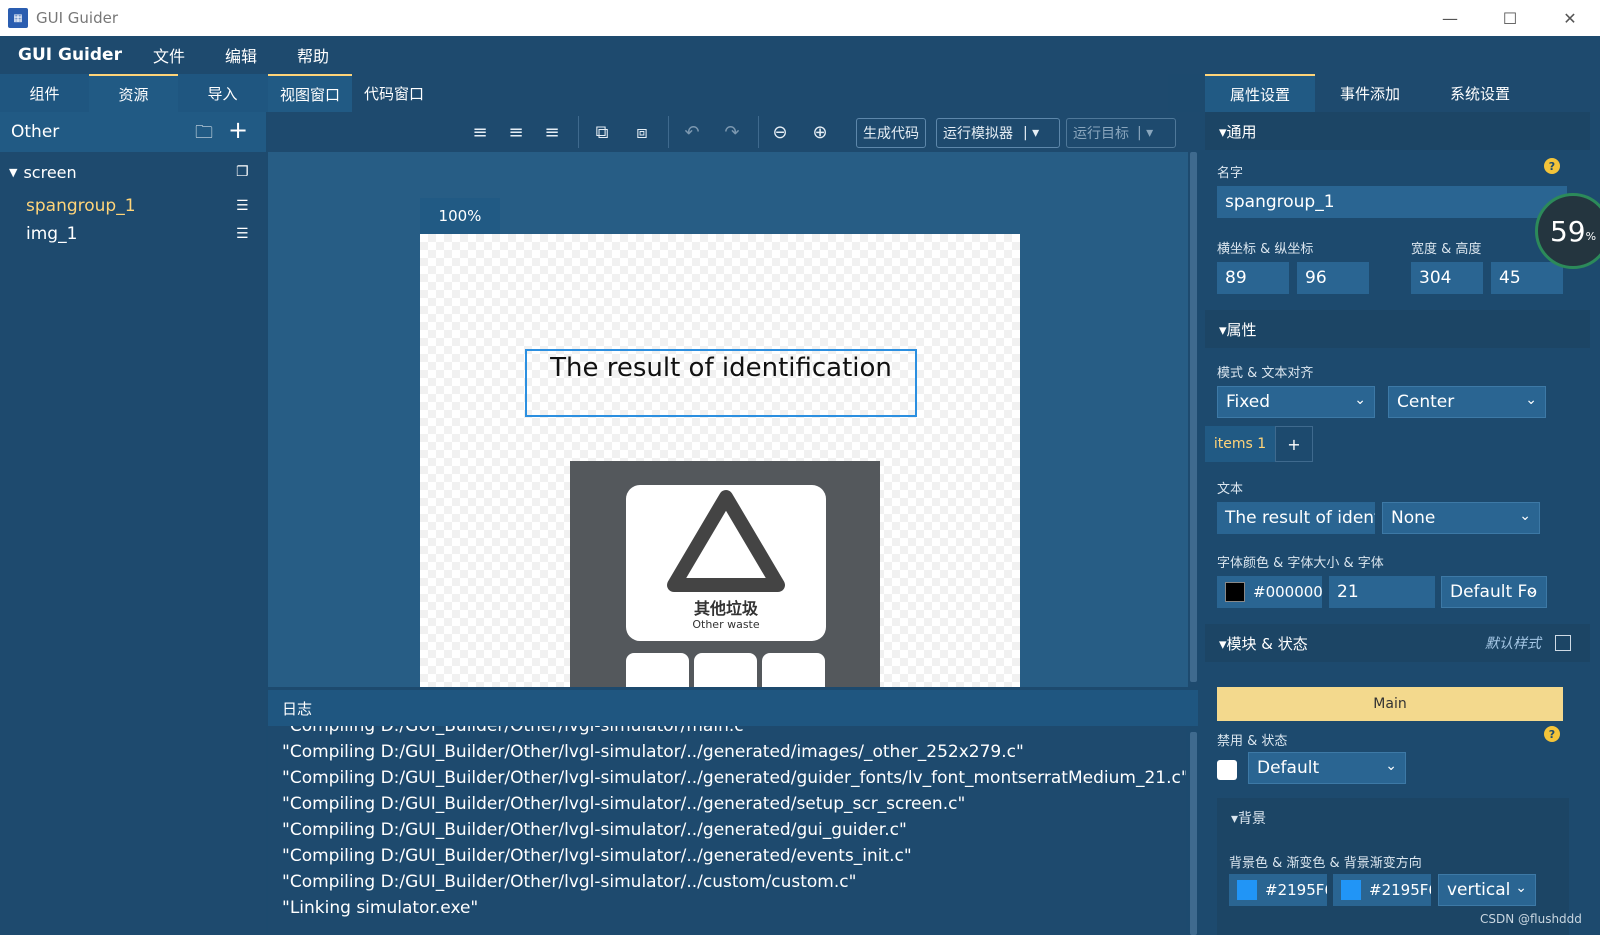  What do you see at coordinates (1447, 278) in the screenshot?
I see `width-field: 304` at bounding box center [1447, 278].